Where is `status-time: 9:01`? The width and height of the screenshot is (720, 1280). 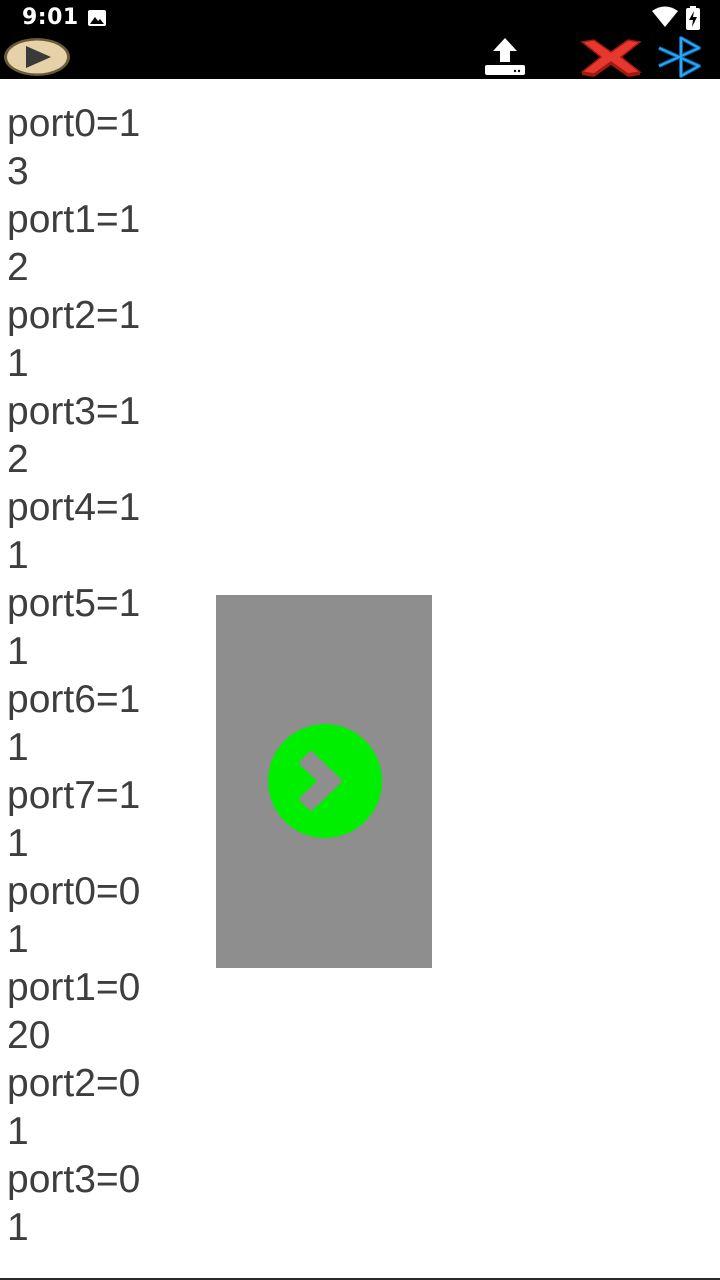 status-time: 9:01 is located at coordinates (50, 17).